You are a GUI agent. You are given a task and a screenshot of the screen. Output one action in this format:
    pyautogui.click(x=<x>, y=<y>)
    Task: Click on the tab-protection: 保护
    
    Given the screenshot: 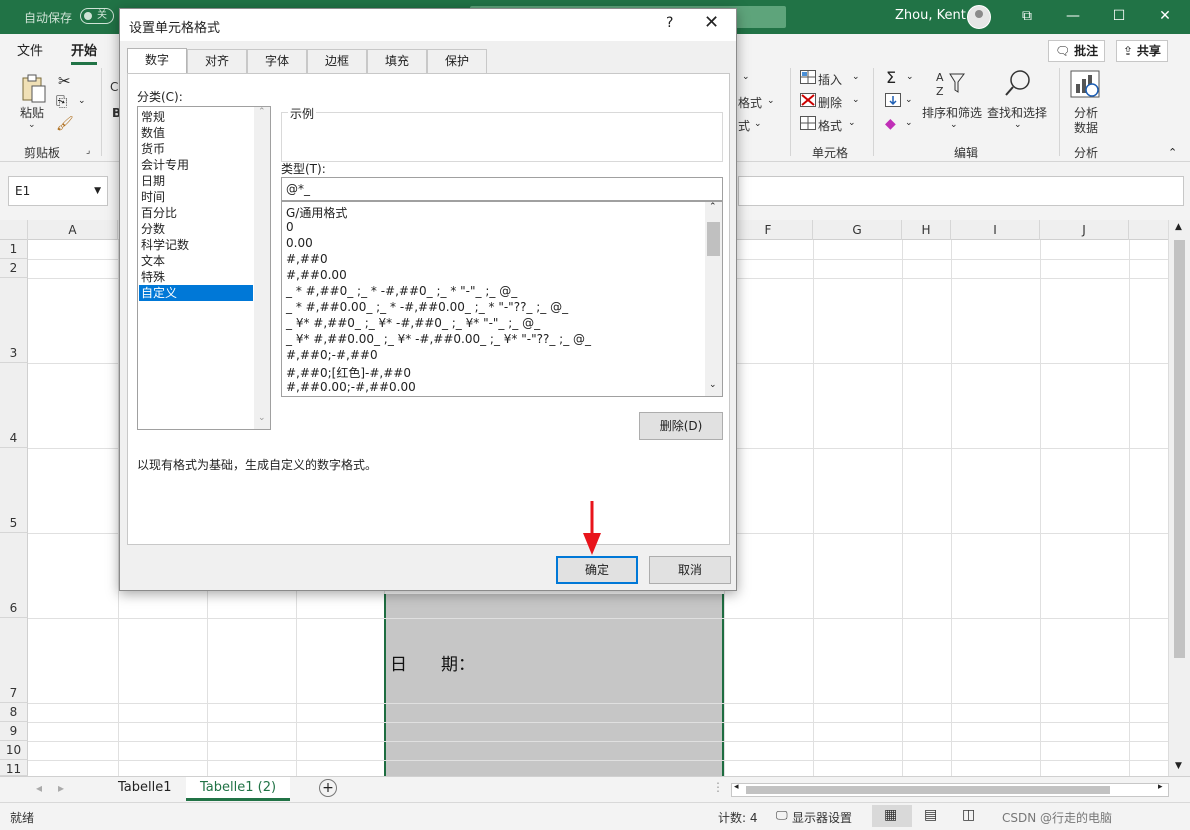 What is the action you would take?
    pyautogui.click(x=457, y=61)
    